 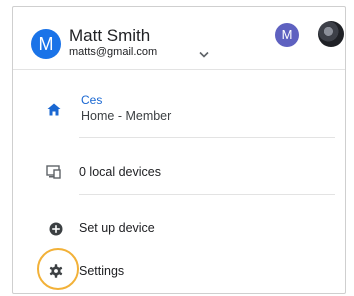 What do you see at coordinates (117, 228) in the screenshot?
I see `set-up-device-label: Set up device` at bounding box center [117, 228].